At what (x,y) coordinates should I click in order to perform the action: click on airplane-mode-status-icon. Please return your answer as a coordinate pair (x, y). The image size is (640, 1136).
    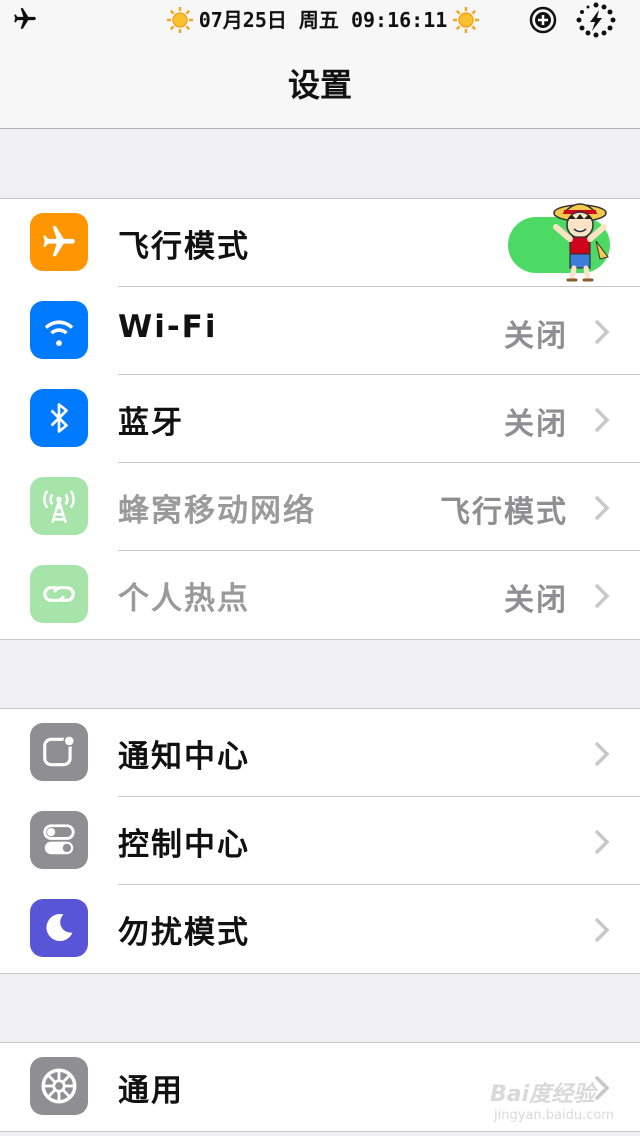
    Looking at the image, I should click on (25, 18).